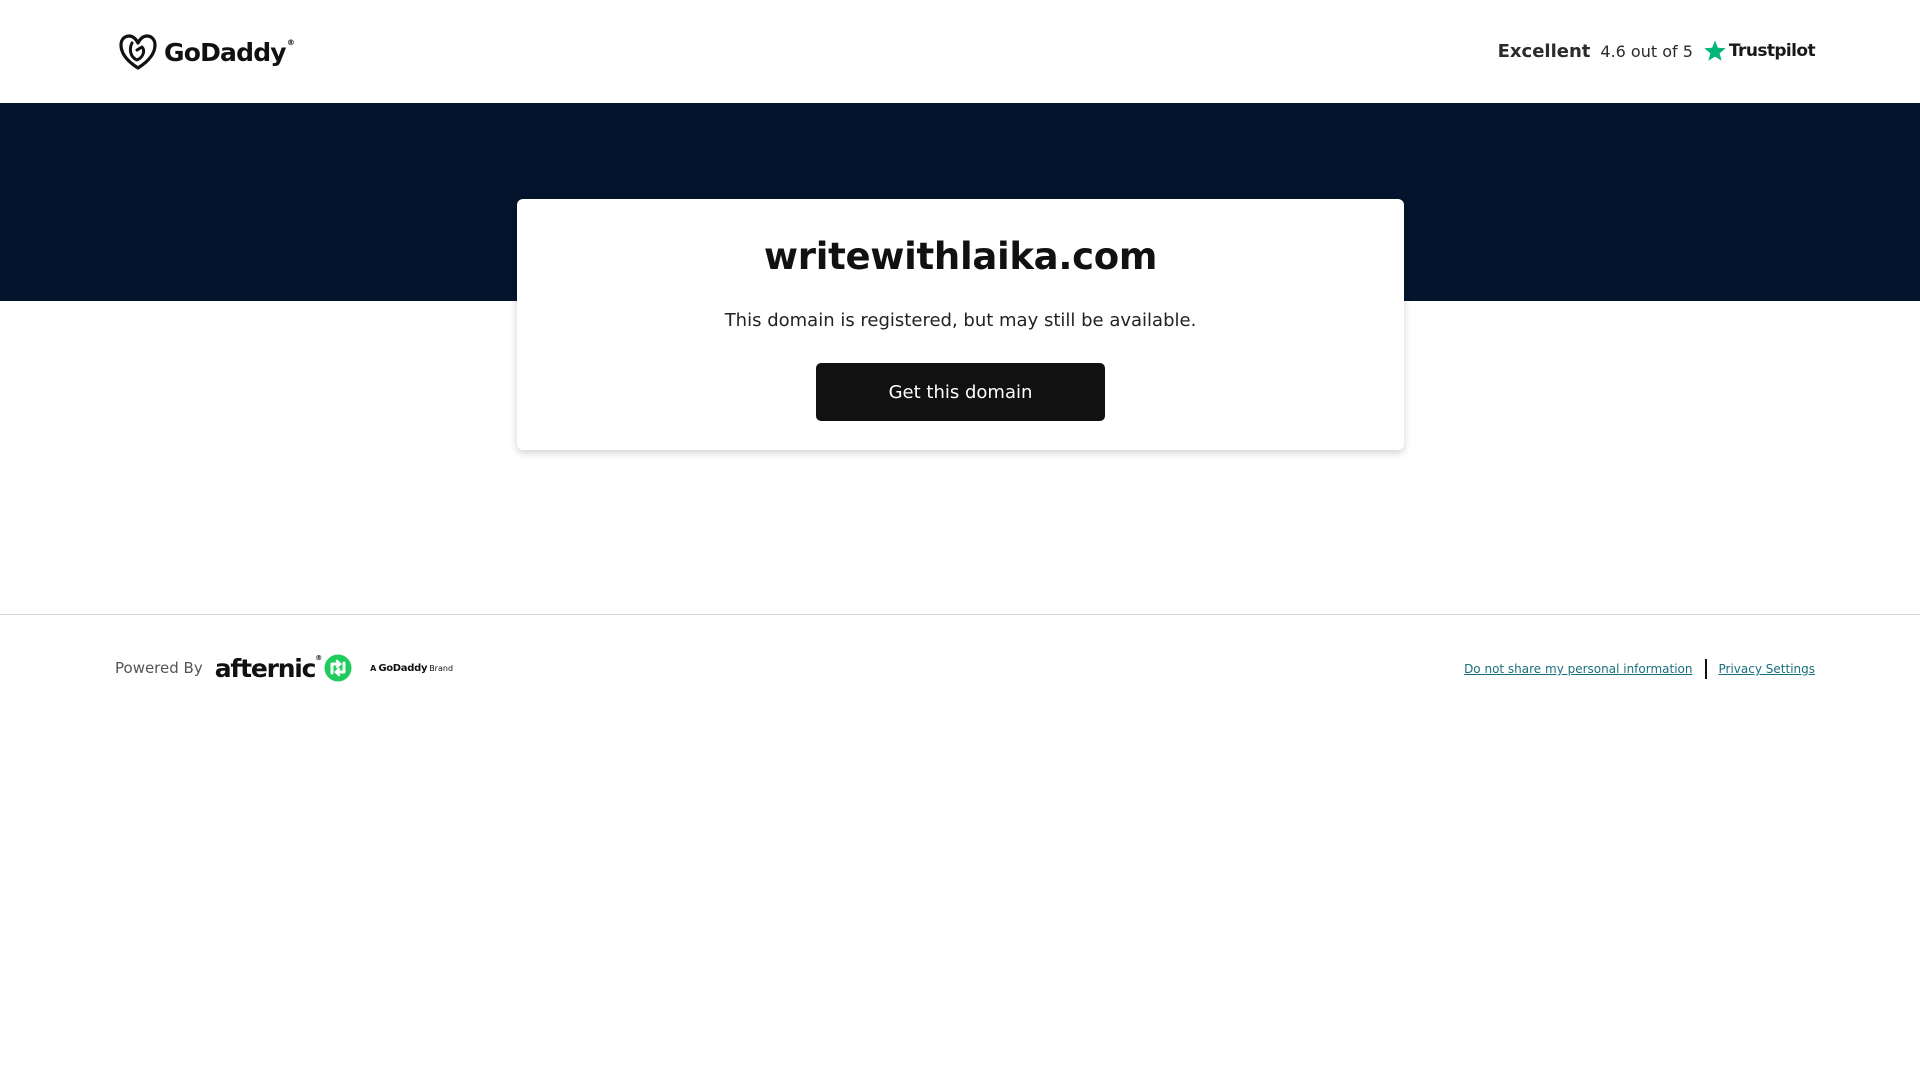 Image resolution: width=1920 pixels, height=1080 pixels. What do you see at coordinates (412, 668) in the screenshot?
I see `godaddy-brand-tag: A GoDaddy Brand` at bounding box center [412, 668].